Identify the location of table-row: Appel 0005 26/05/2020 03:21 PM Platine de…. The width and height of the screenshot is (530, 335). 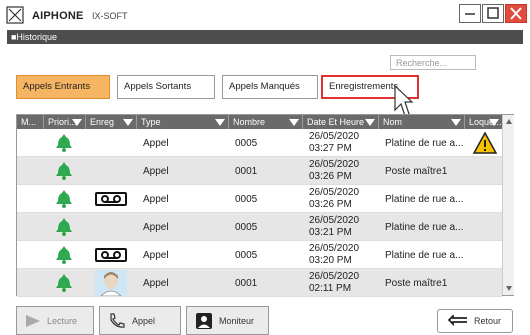
(259, 227).